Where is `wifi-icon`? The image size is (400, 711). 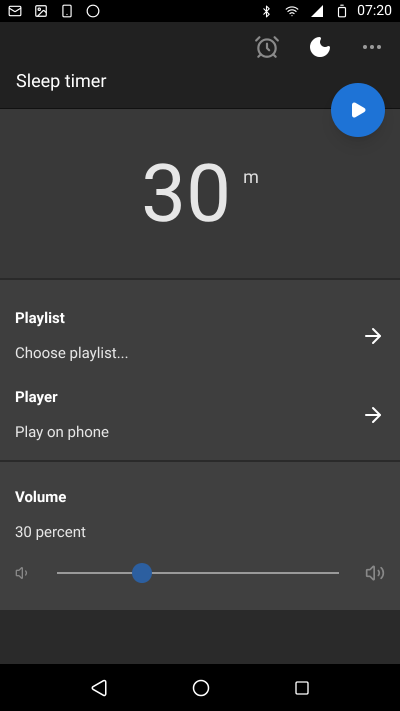
wifi-icon is located at coordinates (292, 11).